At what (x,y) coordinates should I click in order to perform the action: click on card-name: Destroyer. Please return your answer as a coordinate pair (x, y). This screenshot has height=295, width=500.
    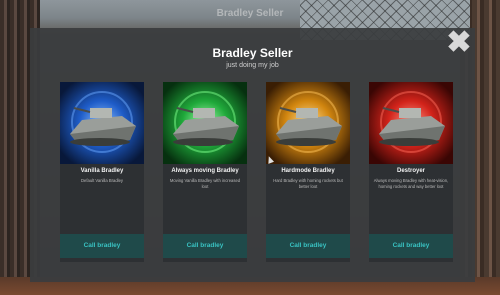
    Looking at the image, I should click on (410, 171).